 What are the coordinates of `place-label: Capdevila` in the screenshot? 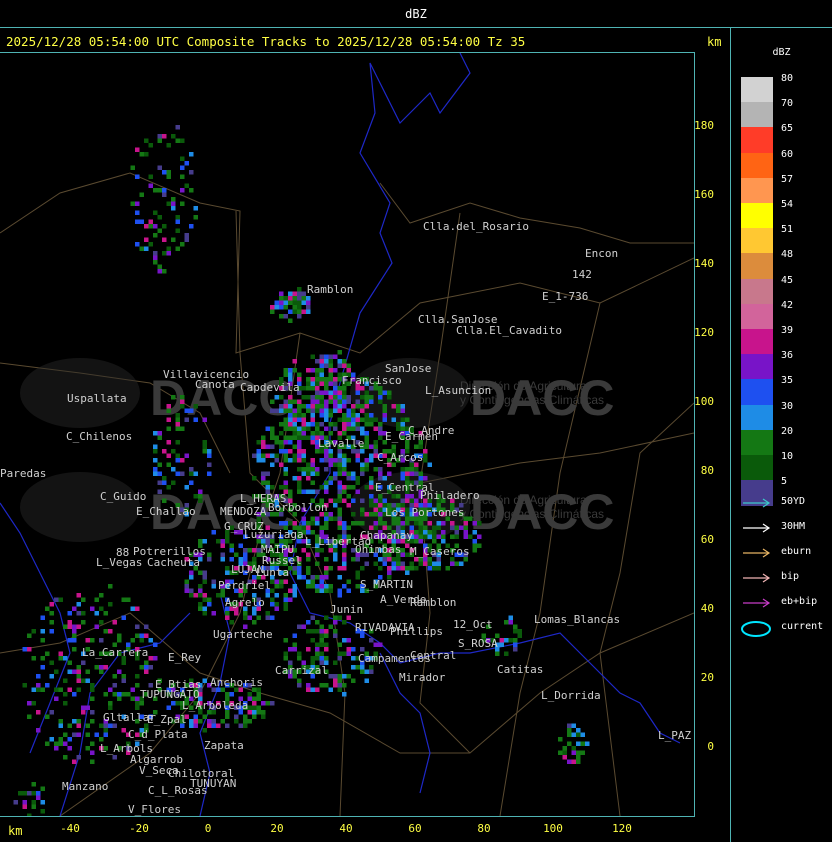 It's located at (270, 387).